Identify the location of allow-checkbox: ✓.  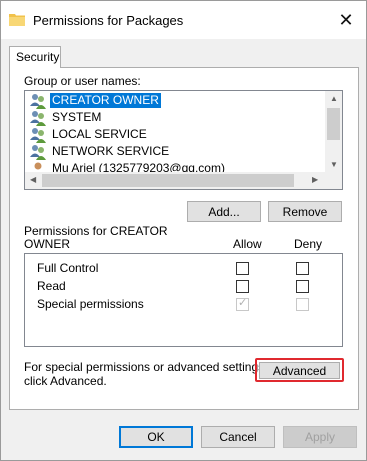
(242, 304).